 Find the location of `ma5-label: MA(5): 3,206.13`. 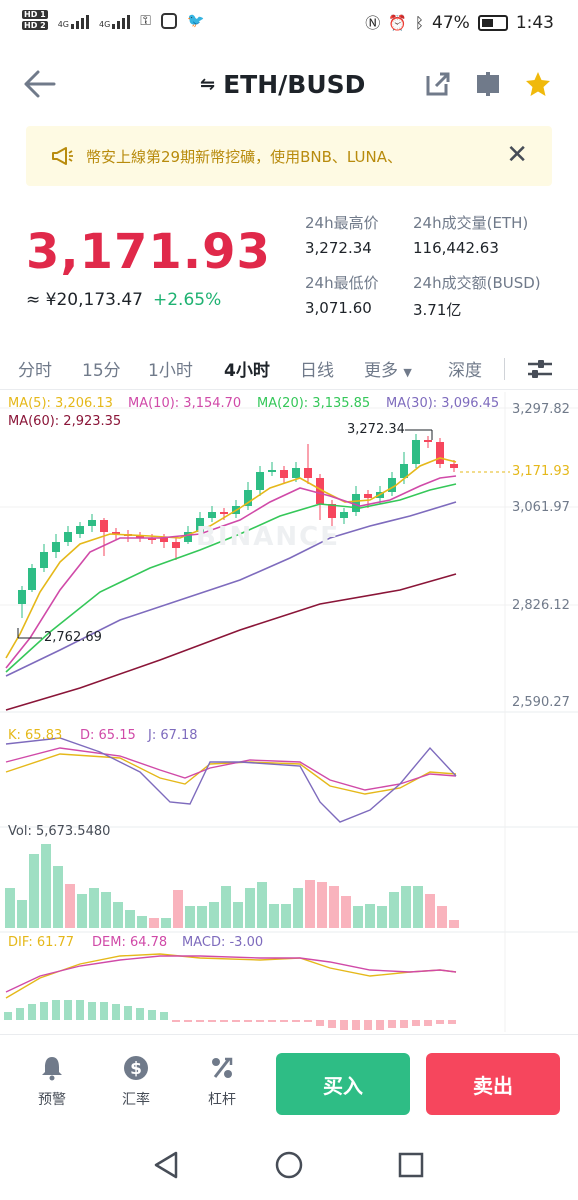

ma5-label: MA(5): 3,206.13 is located at coordinates (60, 403).